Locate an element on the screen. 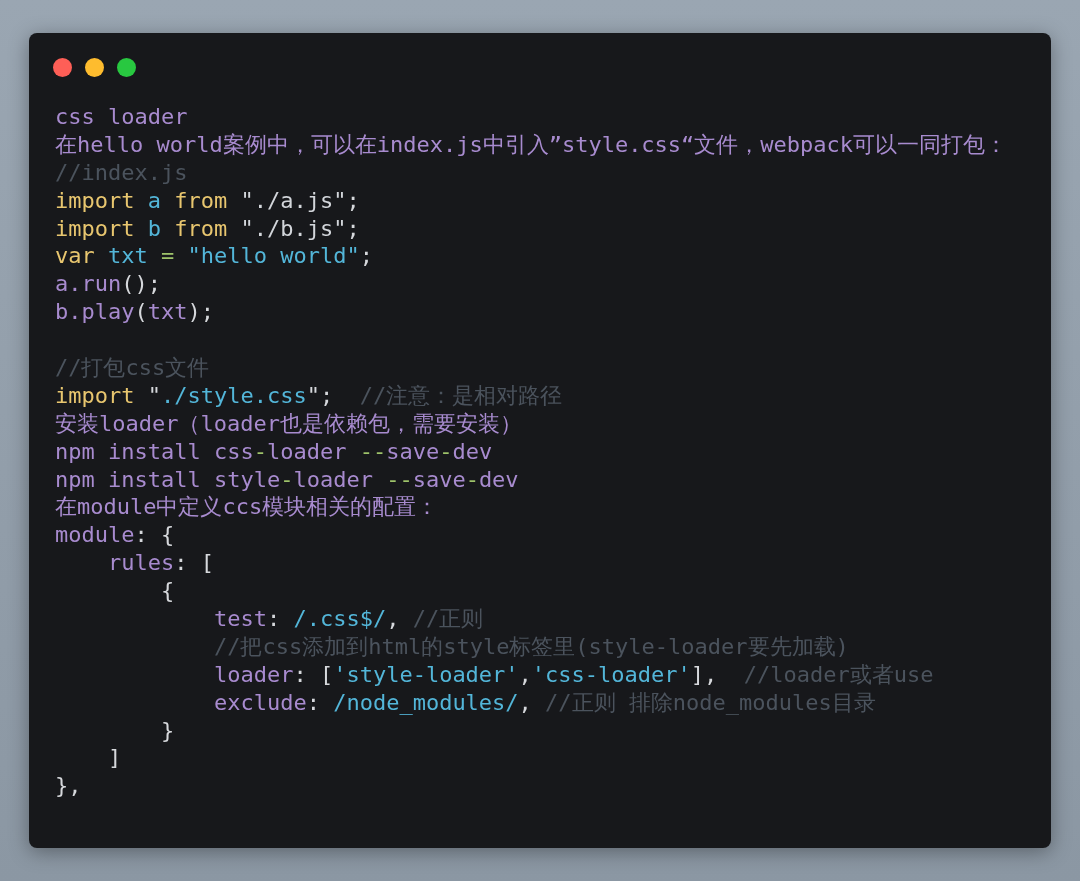 This screenshot has width=1080, height=881. code-line: loader: ['style-loader','css-loader'], //loader或者use is located at coordinates (573, 674).